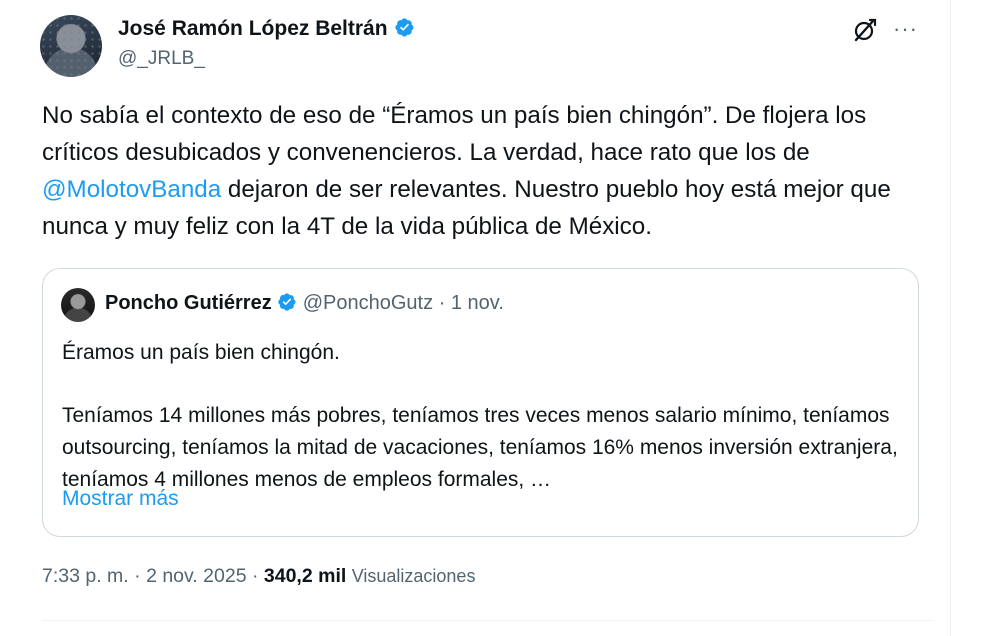  What do you see at coordinates (131, 189) in the screenshot?
I see `mention-link: @MolotovBanda` at bounding box center [131, 189].